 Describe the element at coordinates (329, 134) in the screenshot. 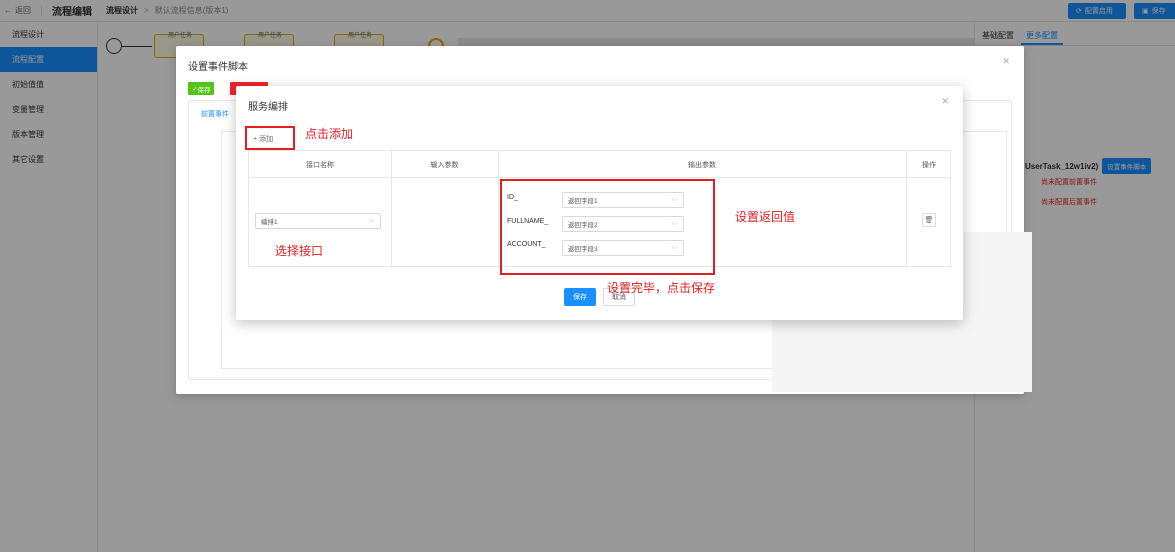

I see `annotation-click-add: 点击添加` at that location.